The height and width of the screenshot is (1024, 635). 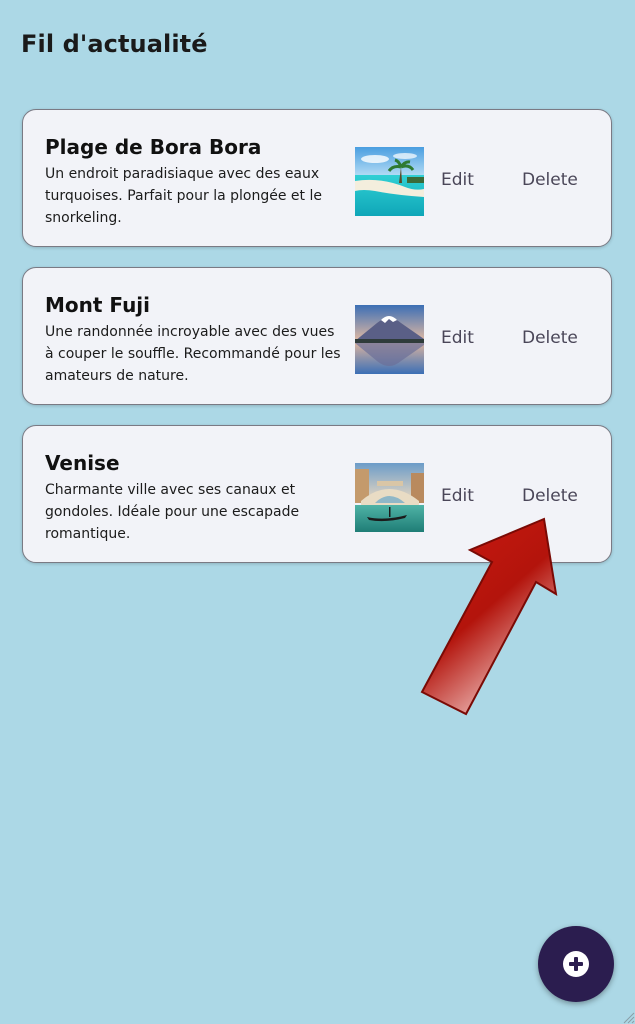 What do you see at coordinates (82, 463) in the screenshot?
I see `card-title: Venise` at bounding box center [82, 463].